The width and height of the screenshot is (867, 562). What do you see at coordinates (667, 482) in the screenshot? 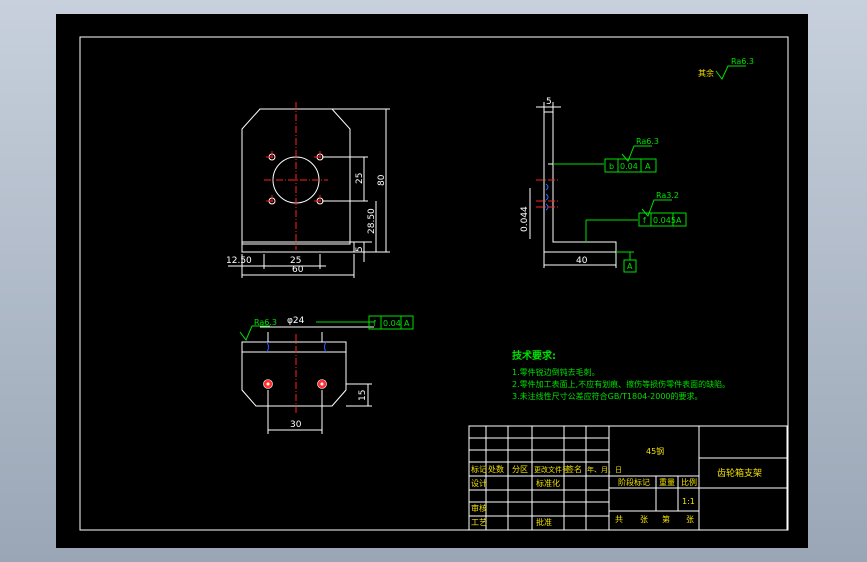
I see `svg-text: 重量` at bounding box center [667, 482].